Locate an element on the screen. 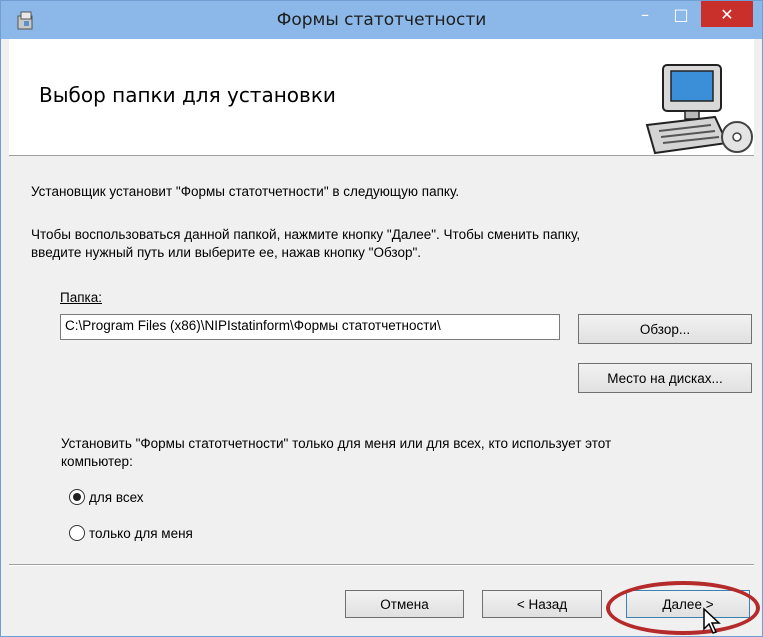 This screenshot has width=763, height=637. close-button: ✕ is located at coordinates (727, 14).